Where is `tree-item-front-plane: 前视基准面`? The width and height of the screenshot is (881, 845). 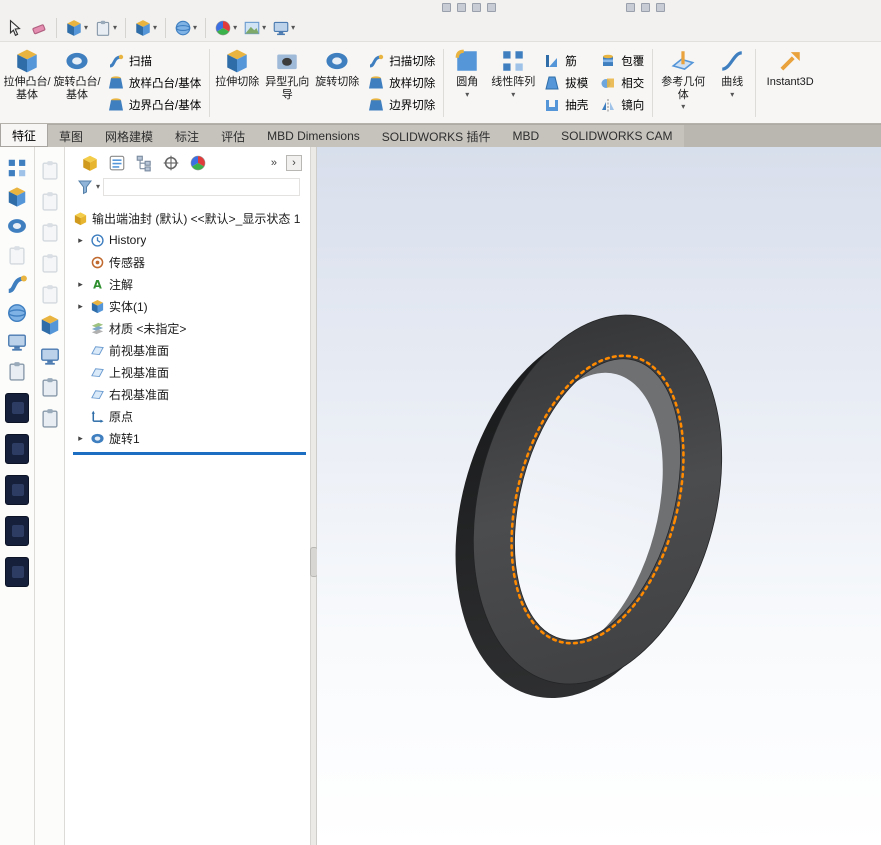 tree-item-front-plane: 前视基准面 is located at coordinates (191, 350).